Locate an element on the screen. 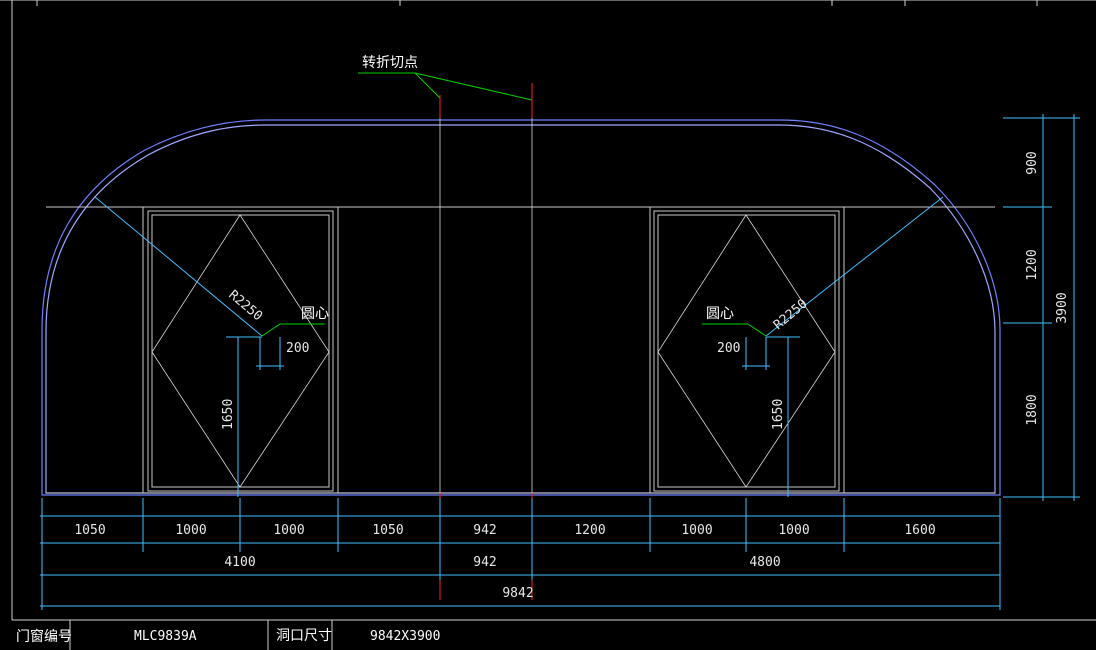 Image resolution: width=1096 pixels, height=650 pixels. dim-middle-segment: 1200 is located at coordinates (1032, 264).